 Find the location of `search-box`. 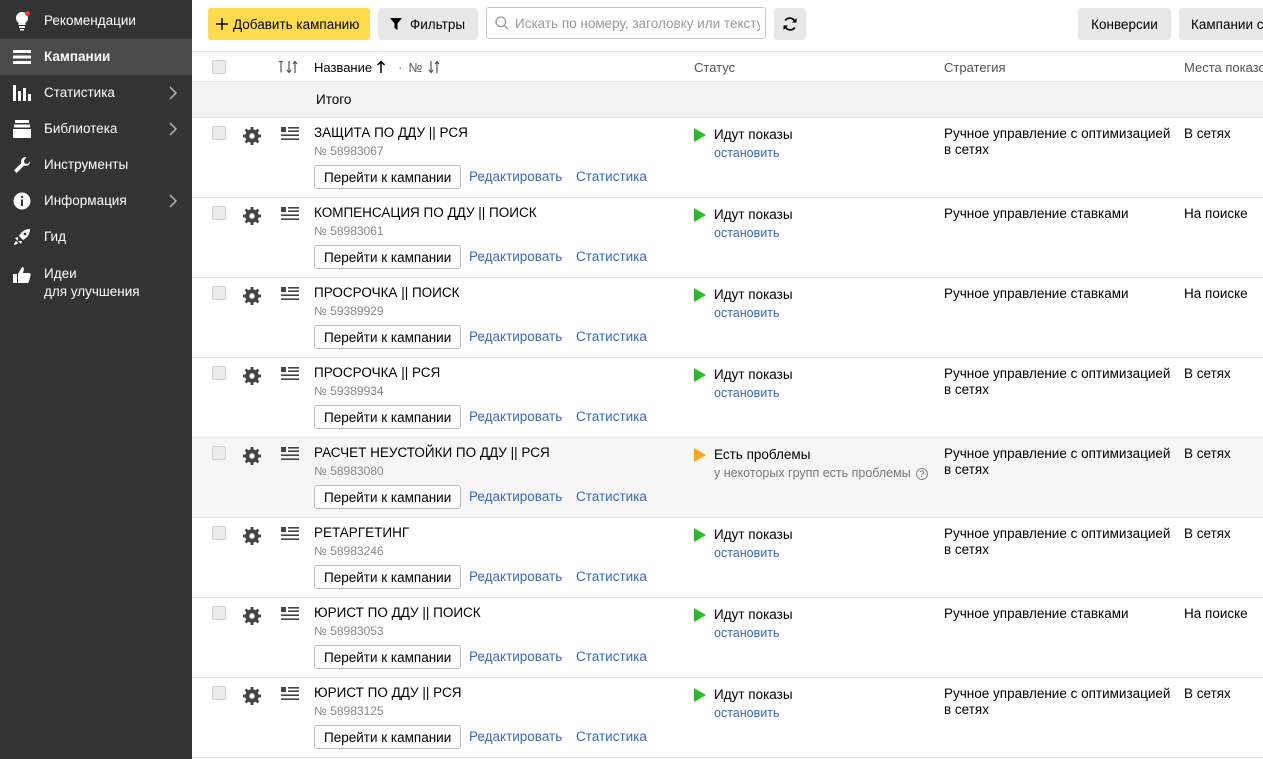

search-box is located at coordinates (626, 23).